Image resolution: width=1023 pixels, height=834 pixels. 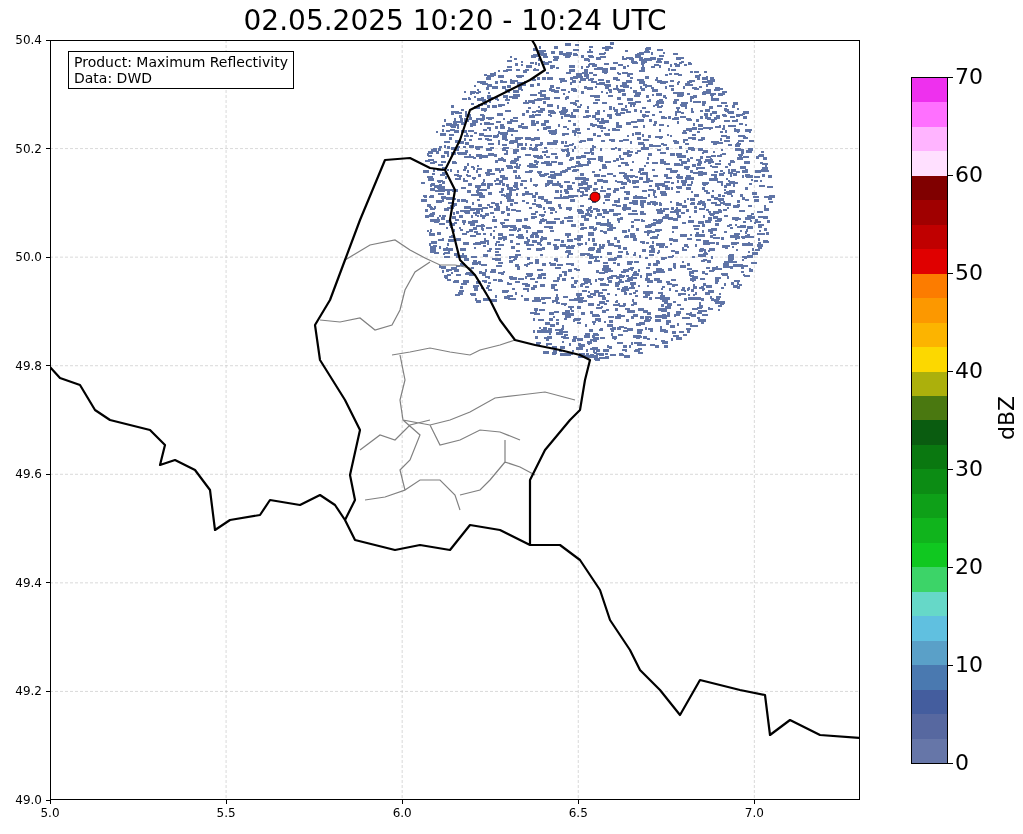 What do you see at coordinates (1007, 418) in the screenshot?
I see `colorbar-label: dBZ` at bounding box center [1007, 418].